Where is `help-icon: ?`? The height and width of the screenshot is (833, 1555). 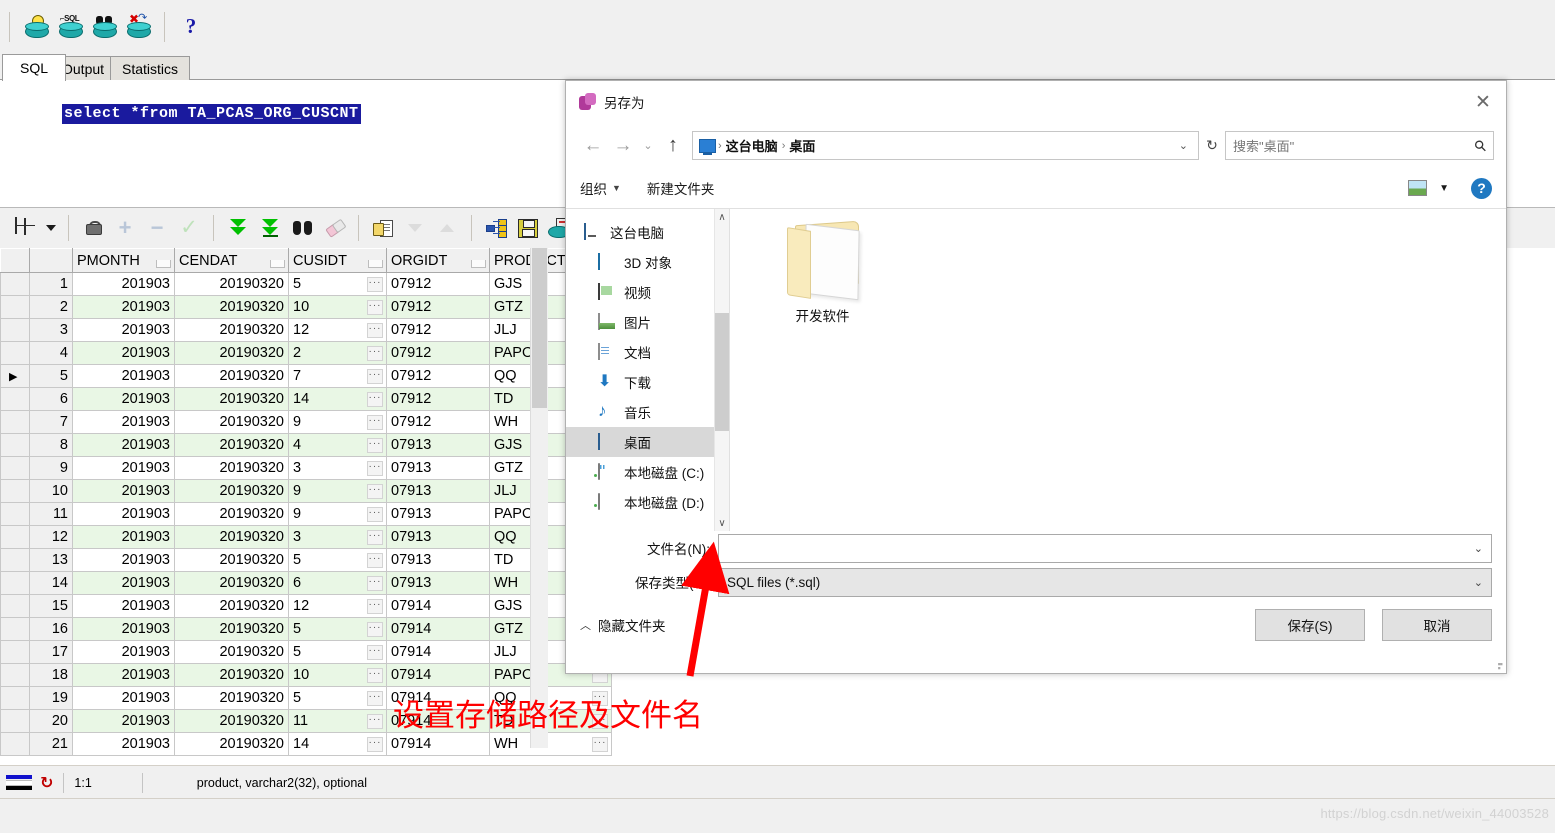 help-icon: ? is located at coordinates (1481, 188).